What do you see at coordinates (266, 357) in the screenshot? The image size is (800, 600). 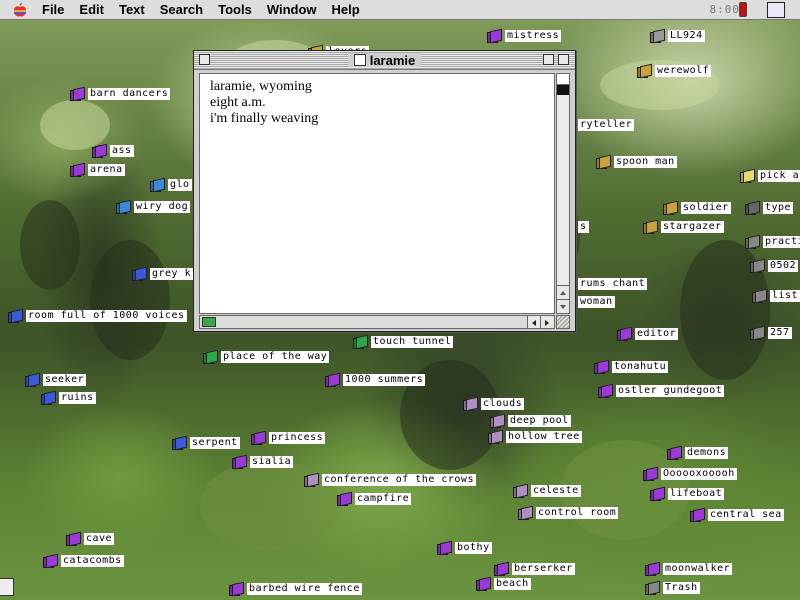 I see `desktop-icon: place of the way` at bounding box center [266, 357].